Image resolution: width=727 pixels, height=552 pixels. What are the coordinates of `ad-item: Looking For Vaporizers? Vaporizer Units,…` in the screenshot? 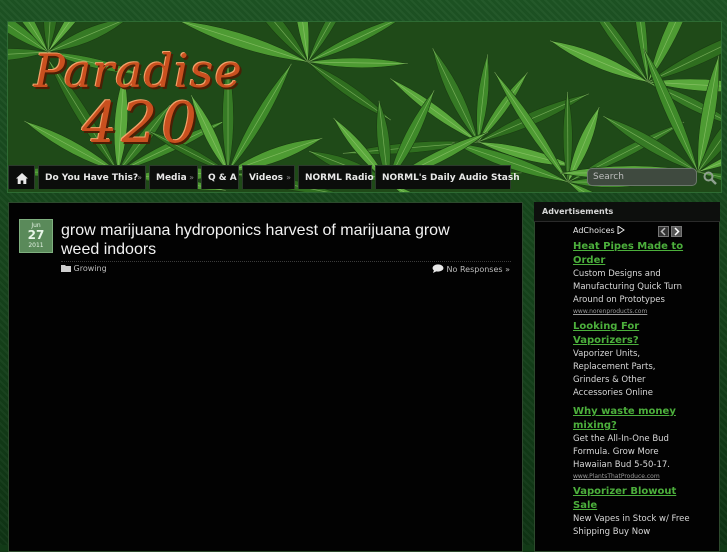 It's located at (633, 360).